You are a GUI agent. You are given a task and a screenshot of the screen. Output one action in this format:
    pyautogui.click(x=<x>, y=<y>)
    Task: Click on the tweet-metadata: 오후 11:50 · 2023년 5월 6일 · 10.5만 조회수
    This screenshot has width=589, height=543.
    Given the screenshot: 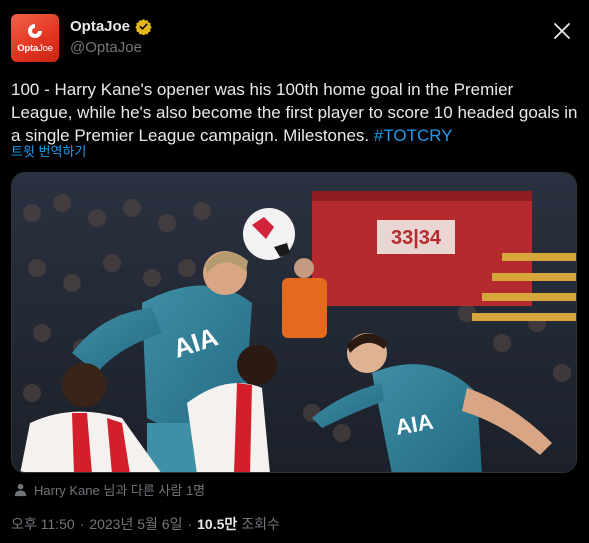 What is the action you would take?
    pyautogui.click(x=145, y=524)
    